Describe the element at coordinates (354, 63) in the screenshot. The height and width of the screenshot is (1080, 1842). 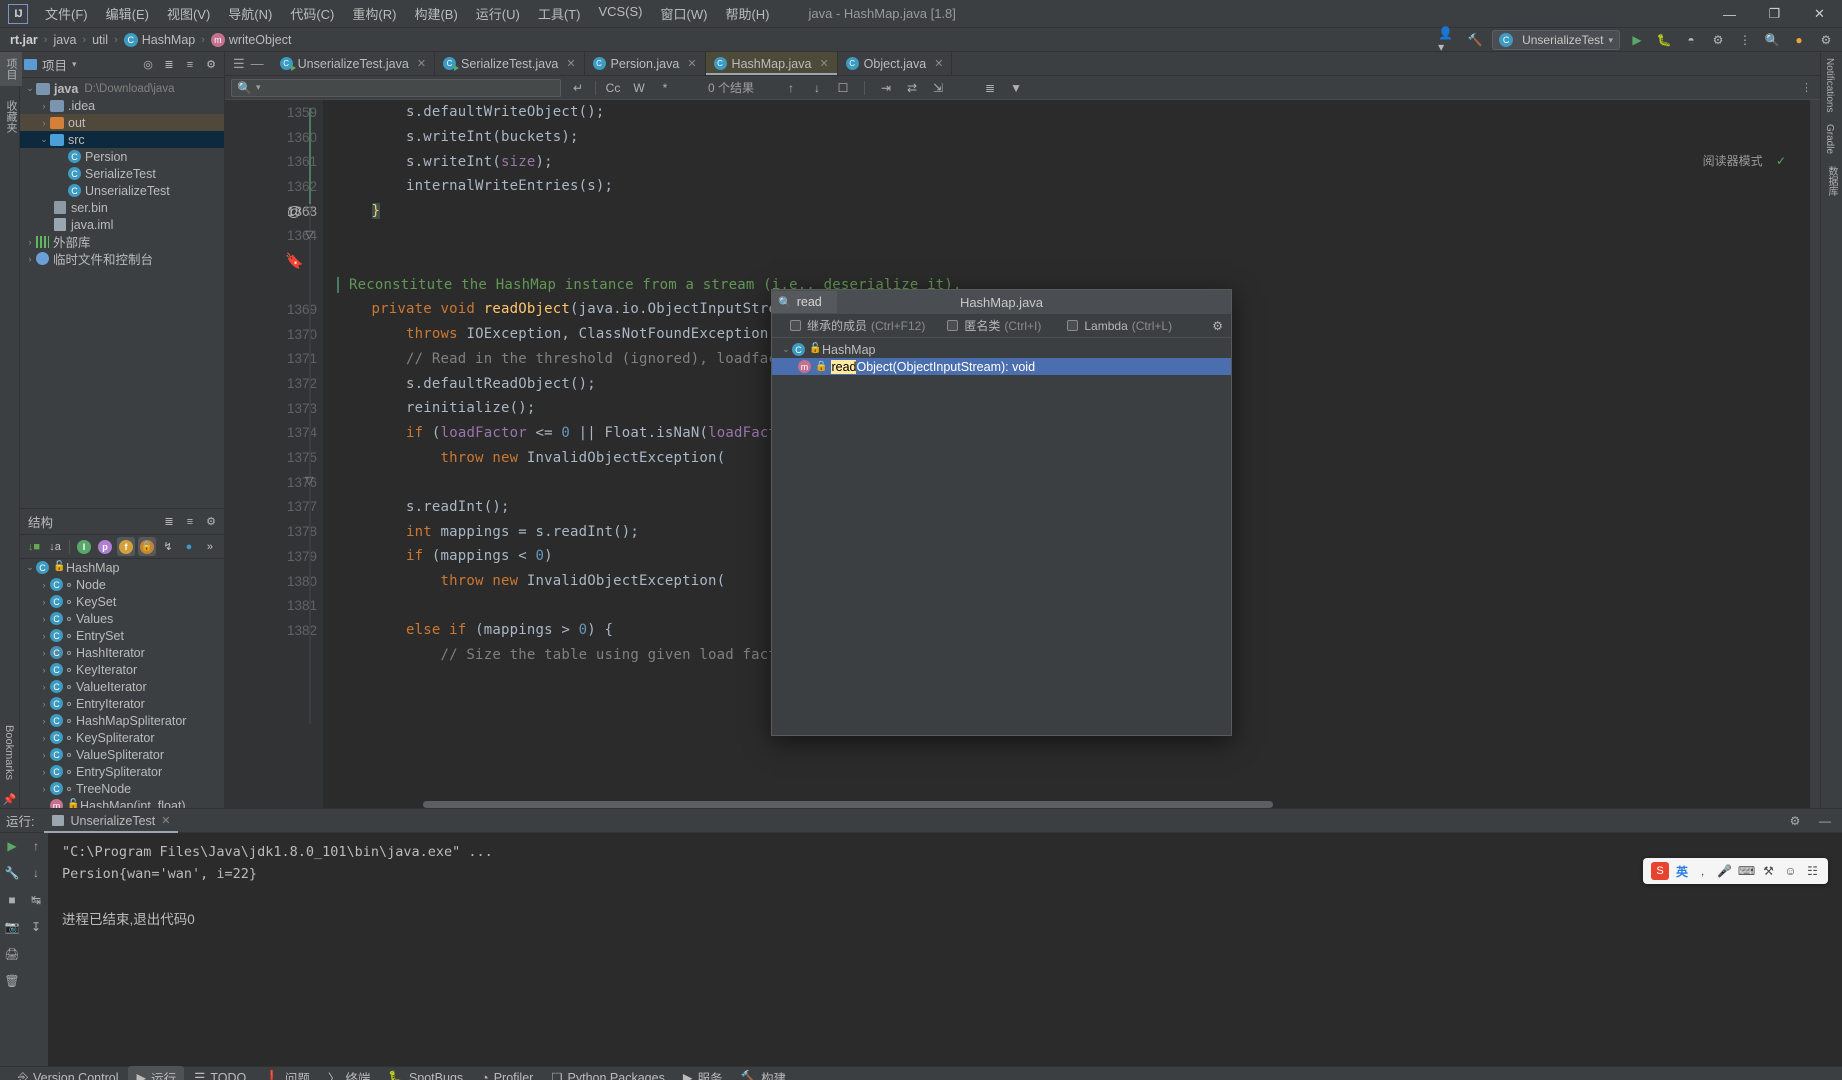
I see `editor-tab-unserializetest: C UnserializeTest.java ✕` at that location.